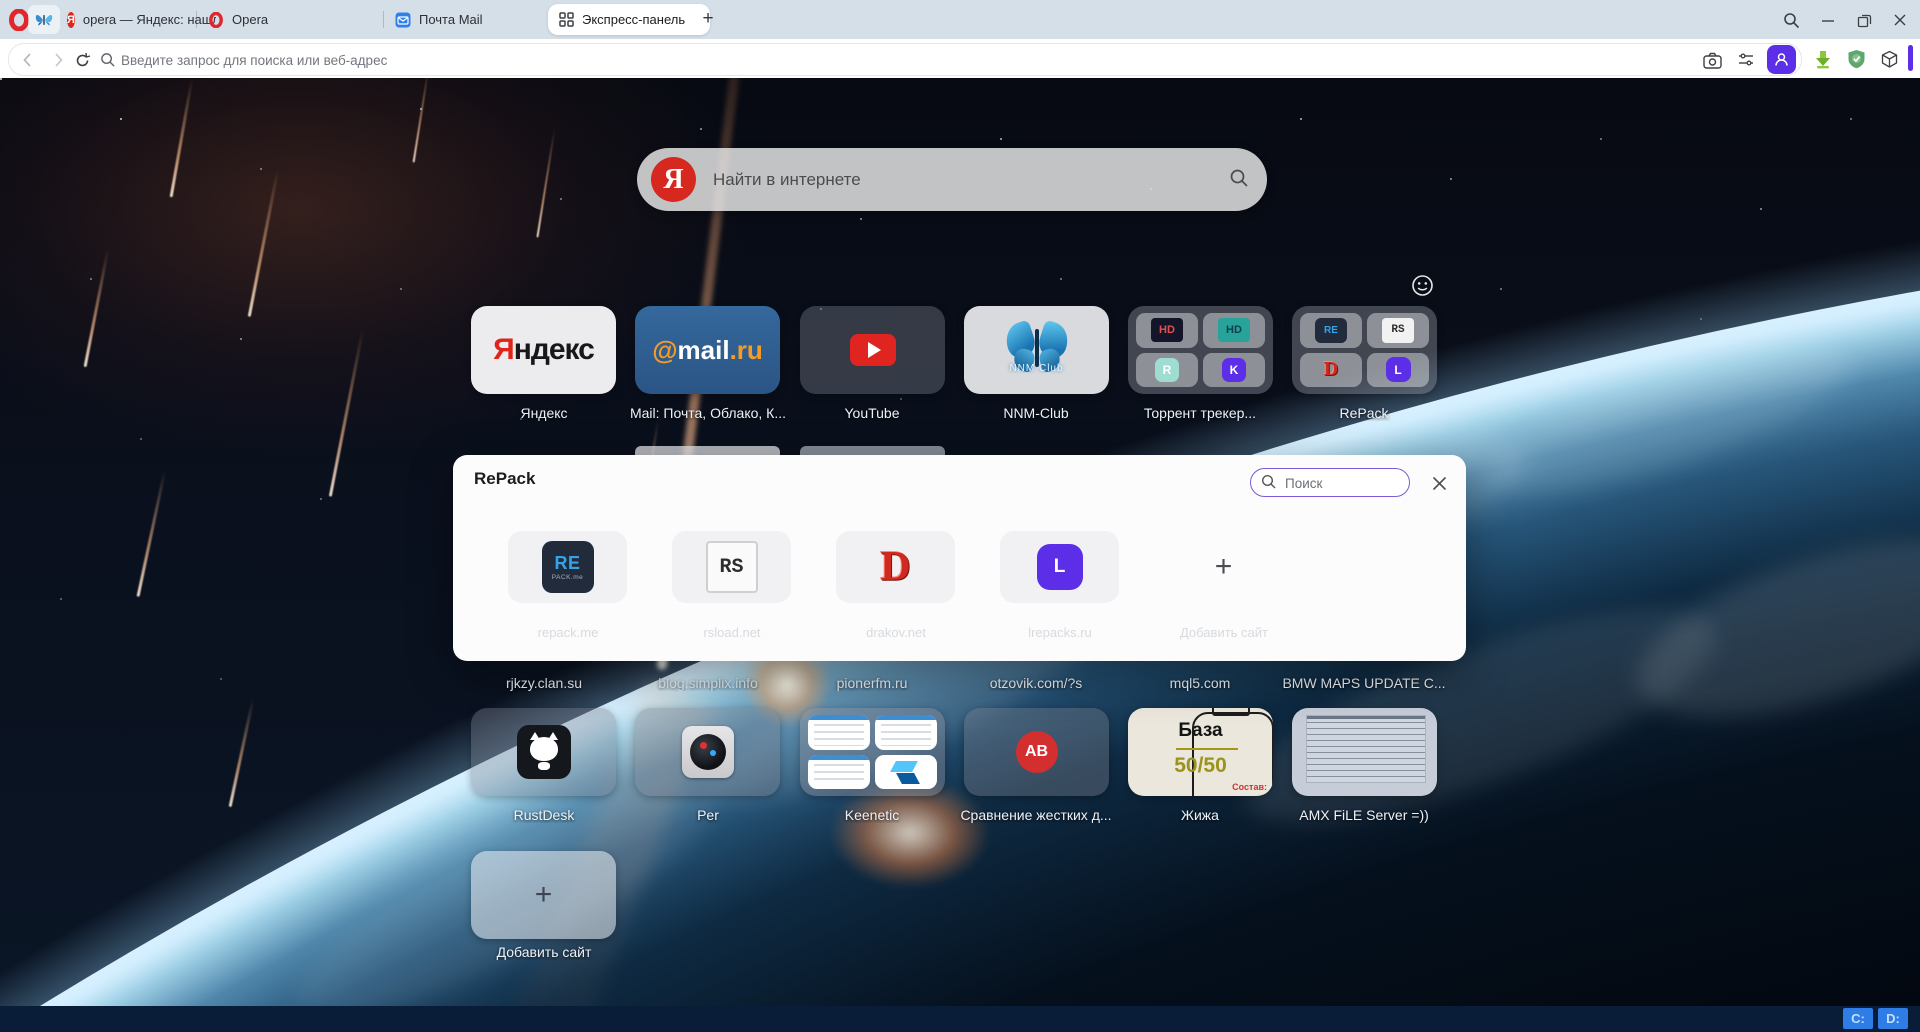 The image size is (1920, 1032). I want to click on tile-nnm-club: NNM Club, so click(1036, 350).